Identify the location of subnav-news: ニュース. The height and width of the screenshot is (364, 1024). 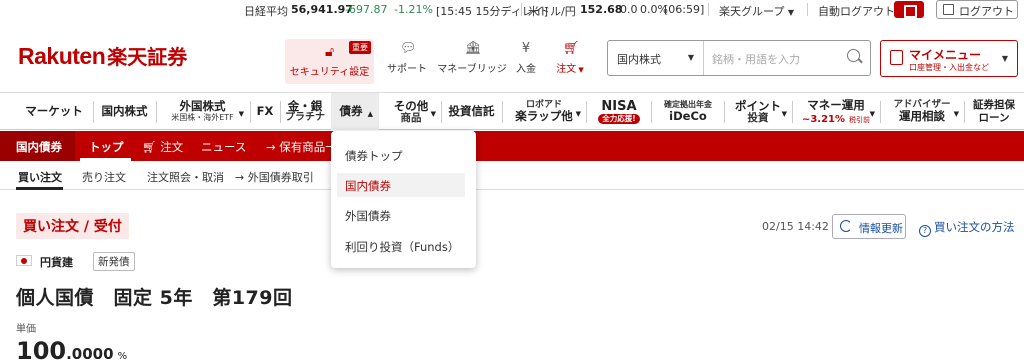
(223, 147).